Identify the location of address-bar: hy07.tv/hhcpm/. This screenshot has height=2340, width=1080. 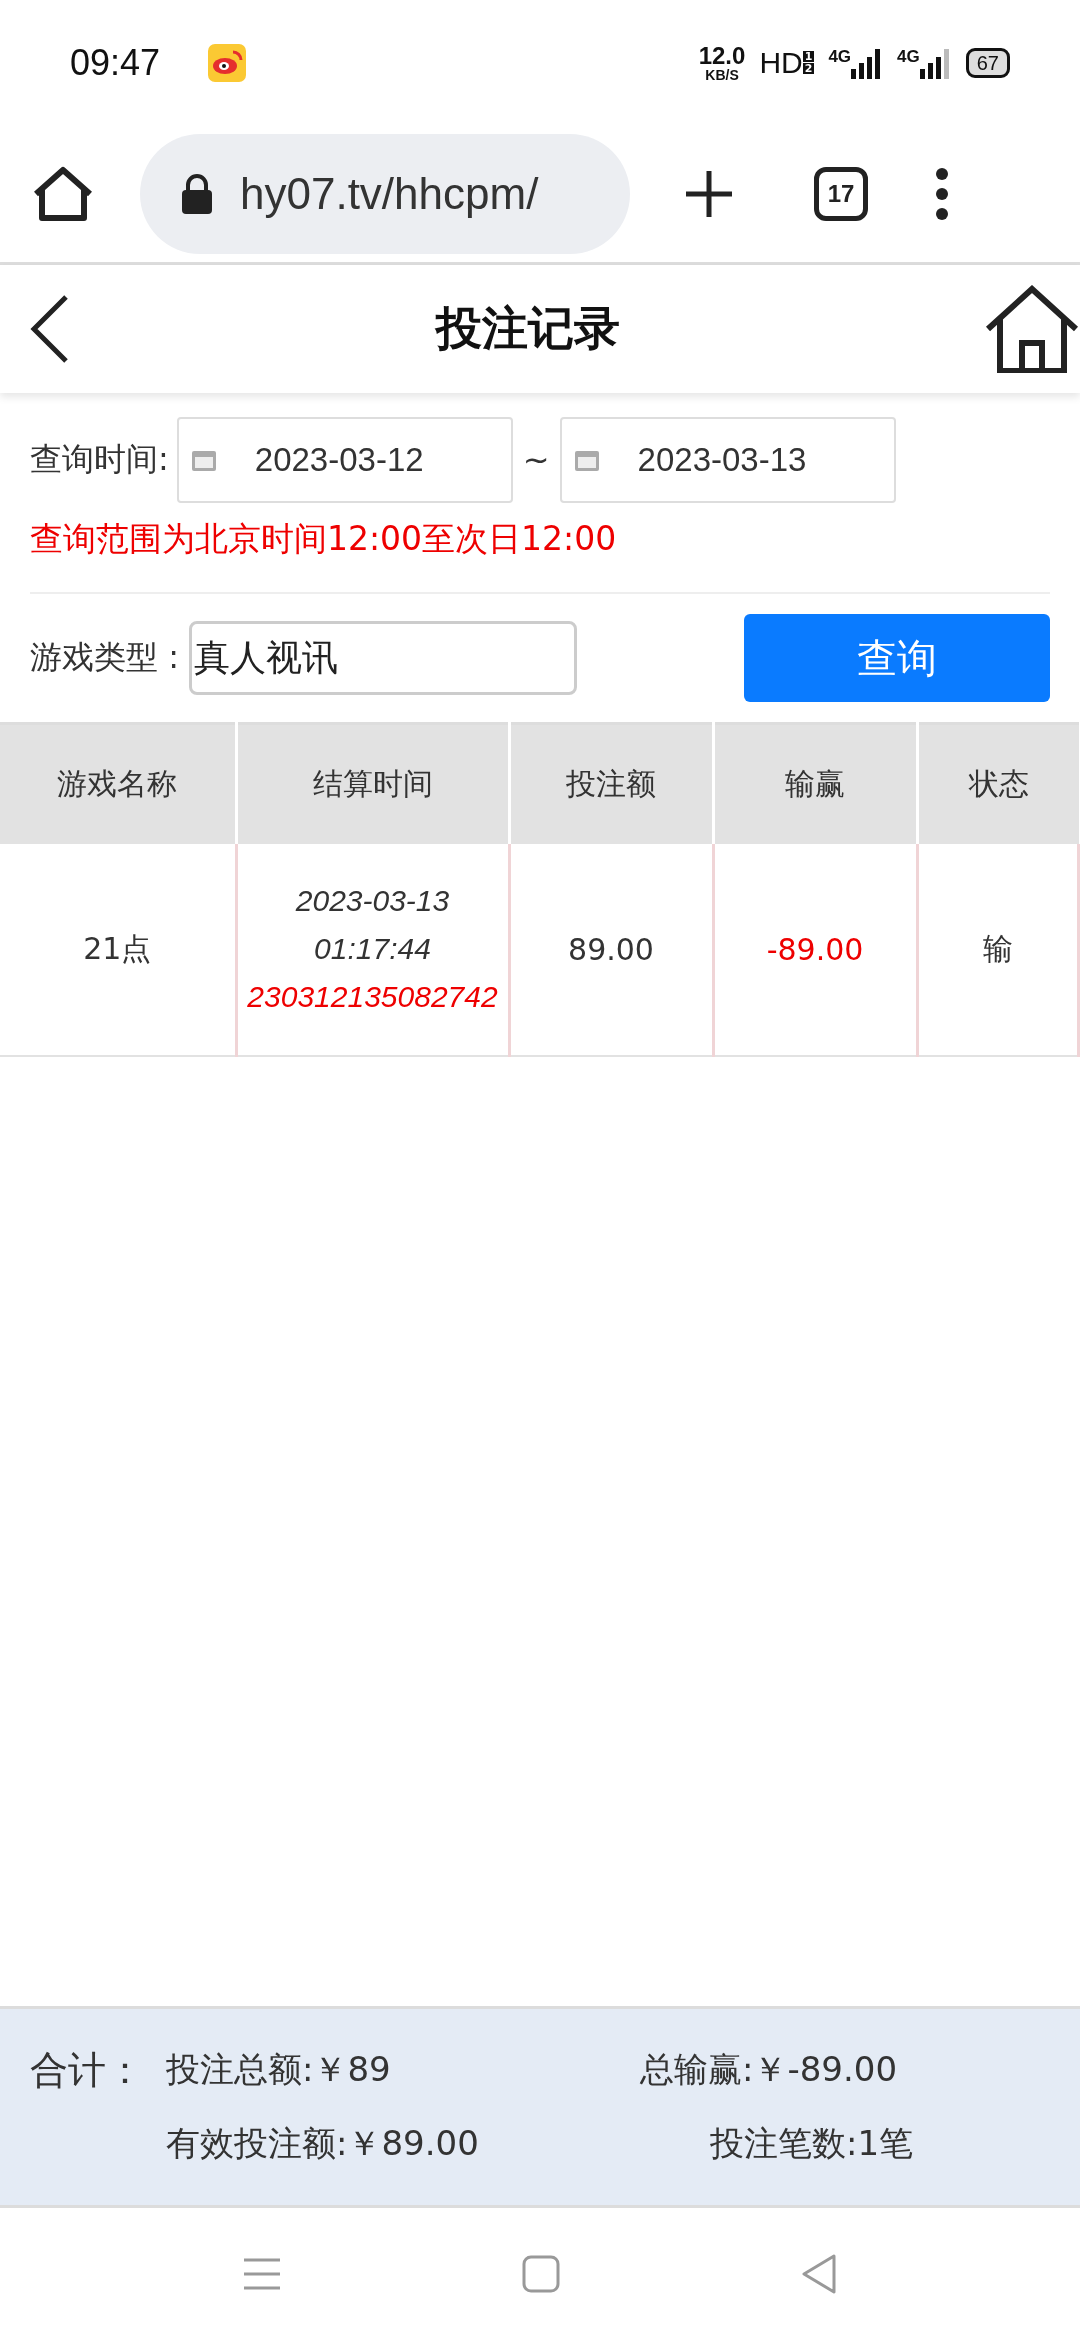
(385, 193).